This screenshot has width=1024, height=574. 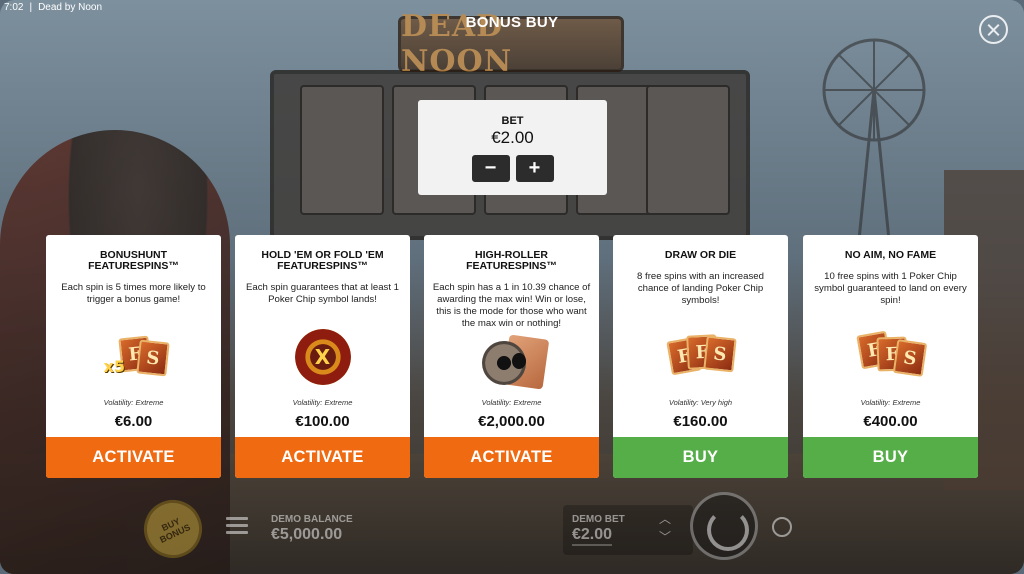 I want to click on card-title: BONUSHUNT FEATURESPINS™, so click(x=133, y=261).